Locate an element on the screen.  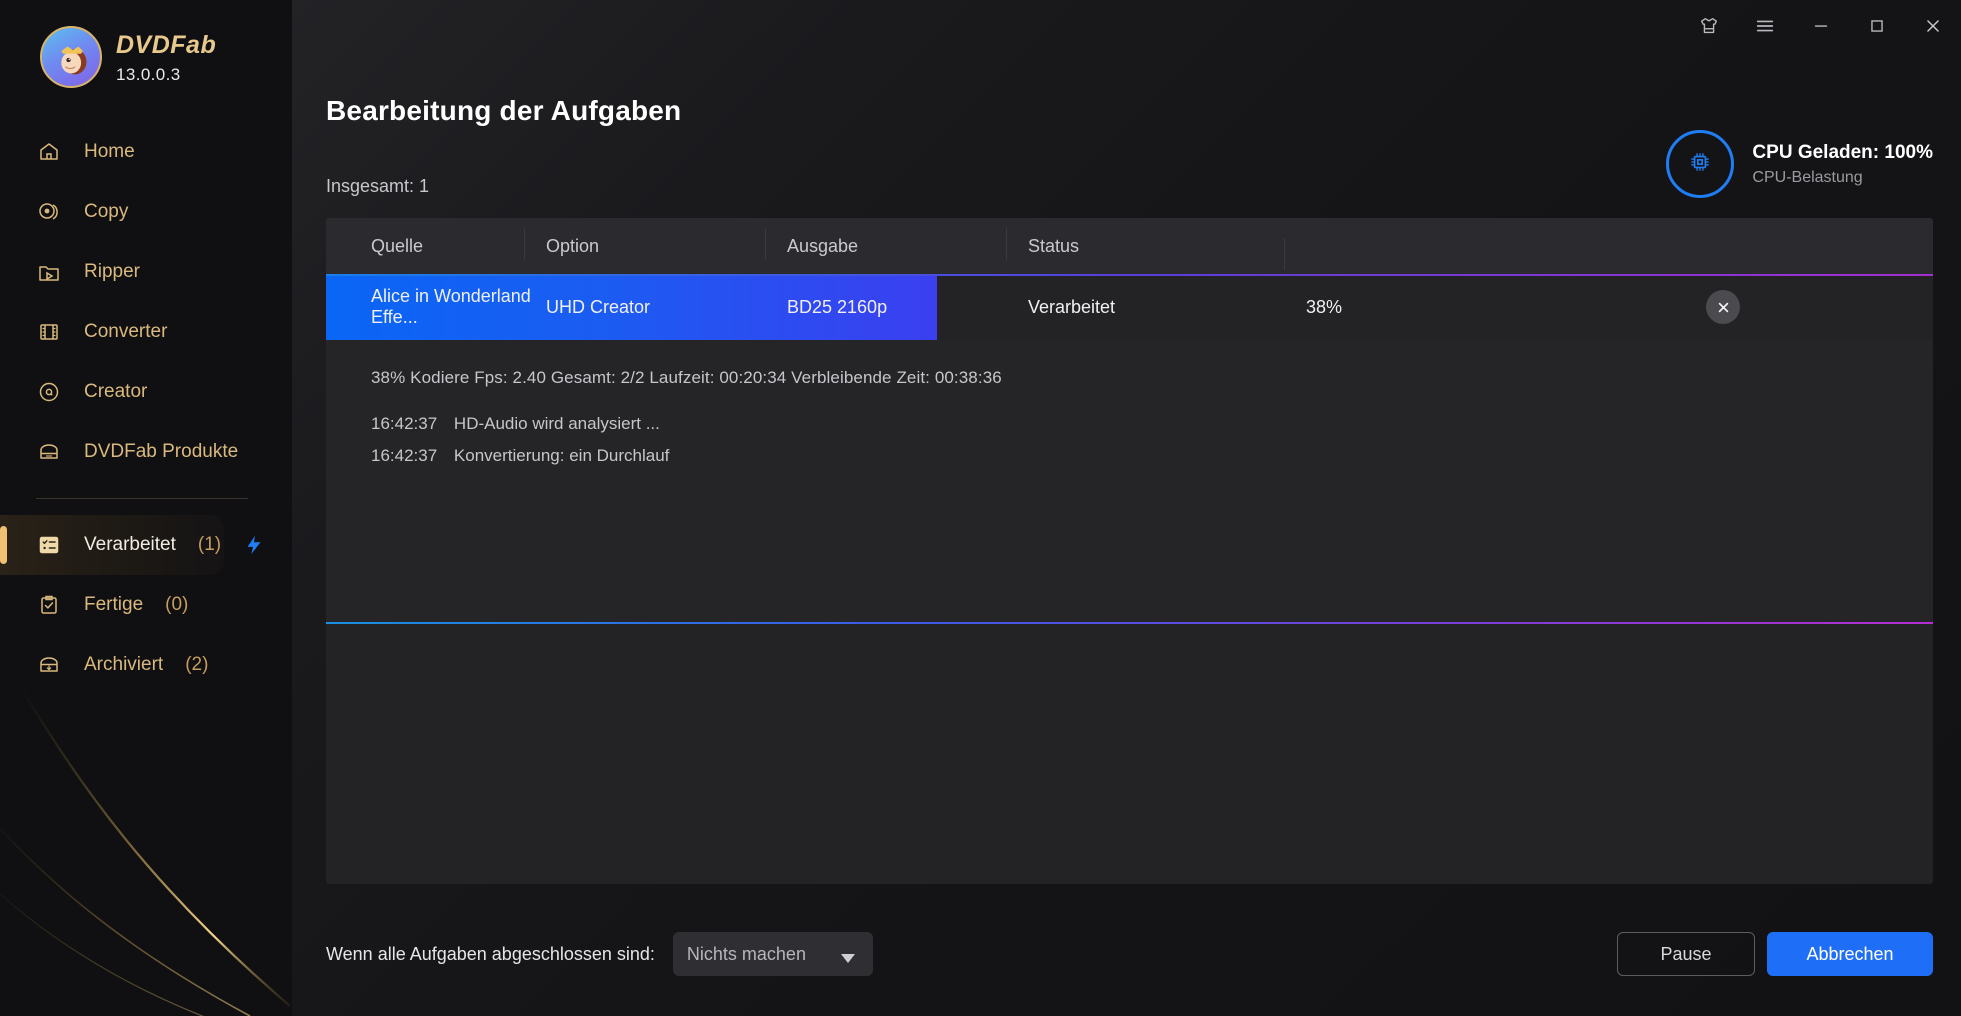
cell-actions is located at coordinates (1769, 307).